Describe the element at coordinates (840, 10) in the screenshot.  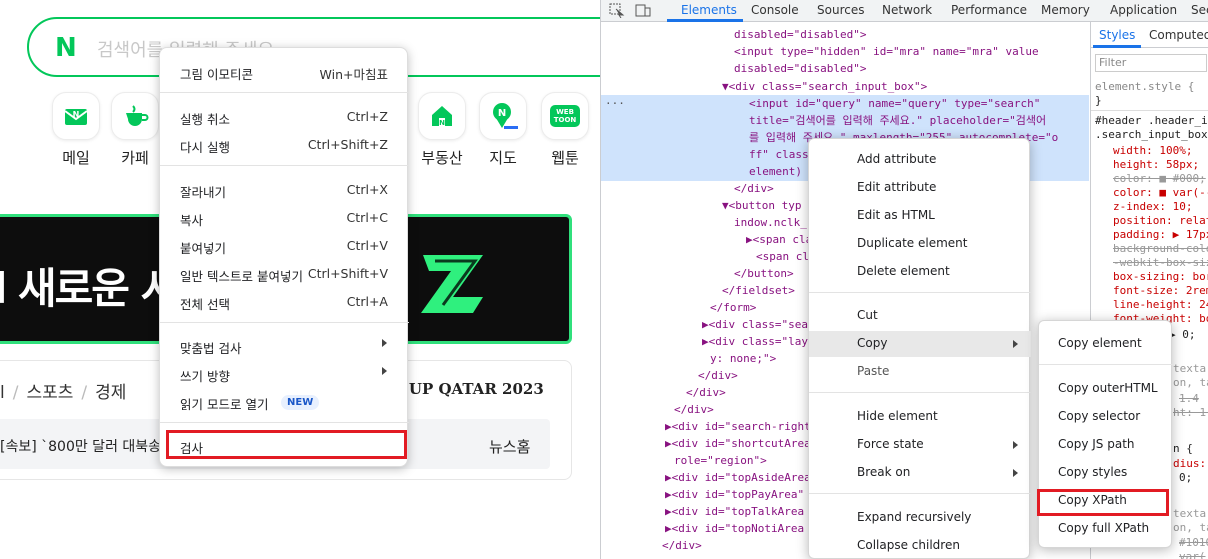
I see `tab-sources: Sources` at that location.